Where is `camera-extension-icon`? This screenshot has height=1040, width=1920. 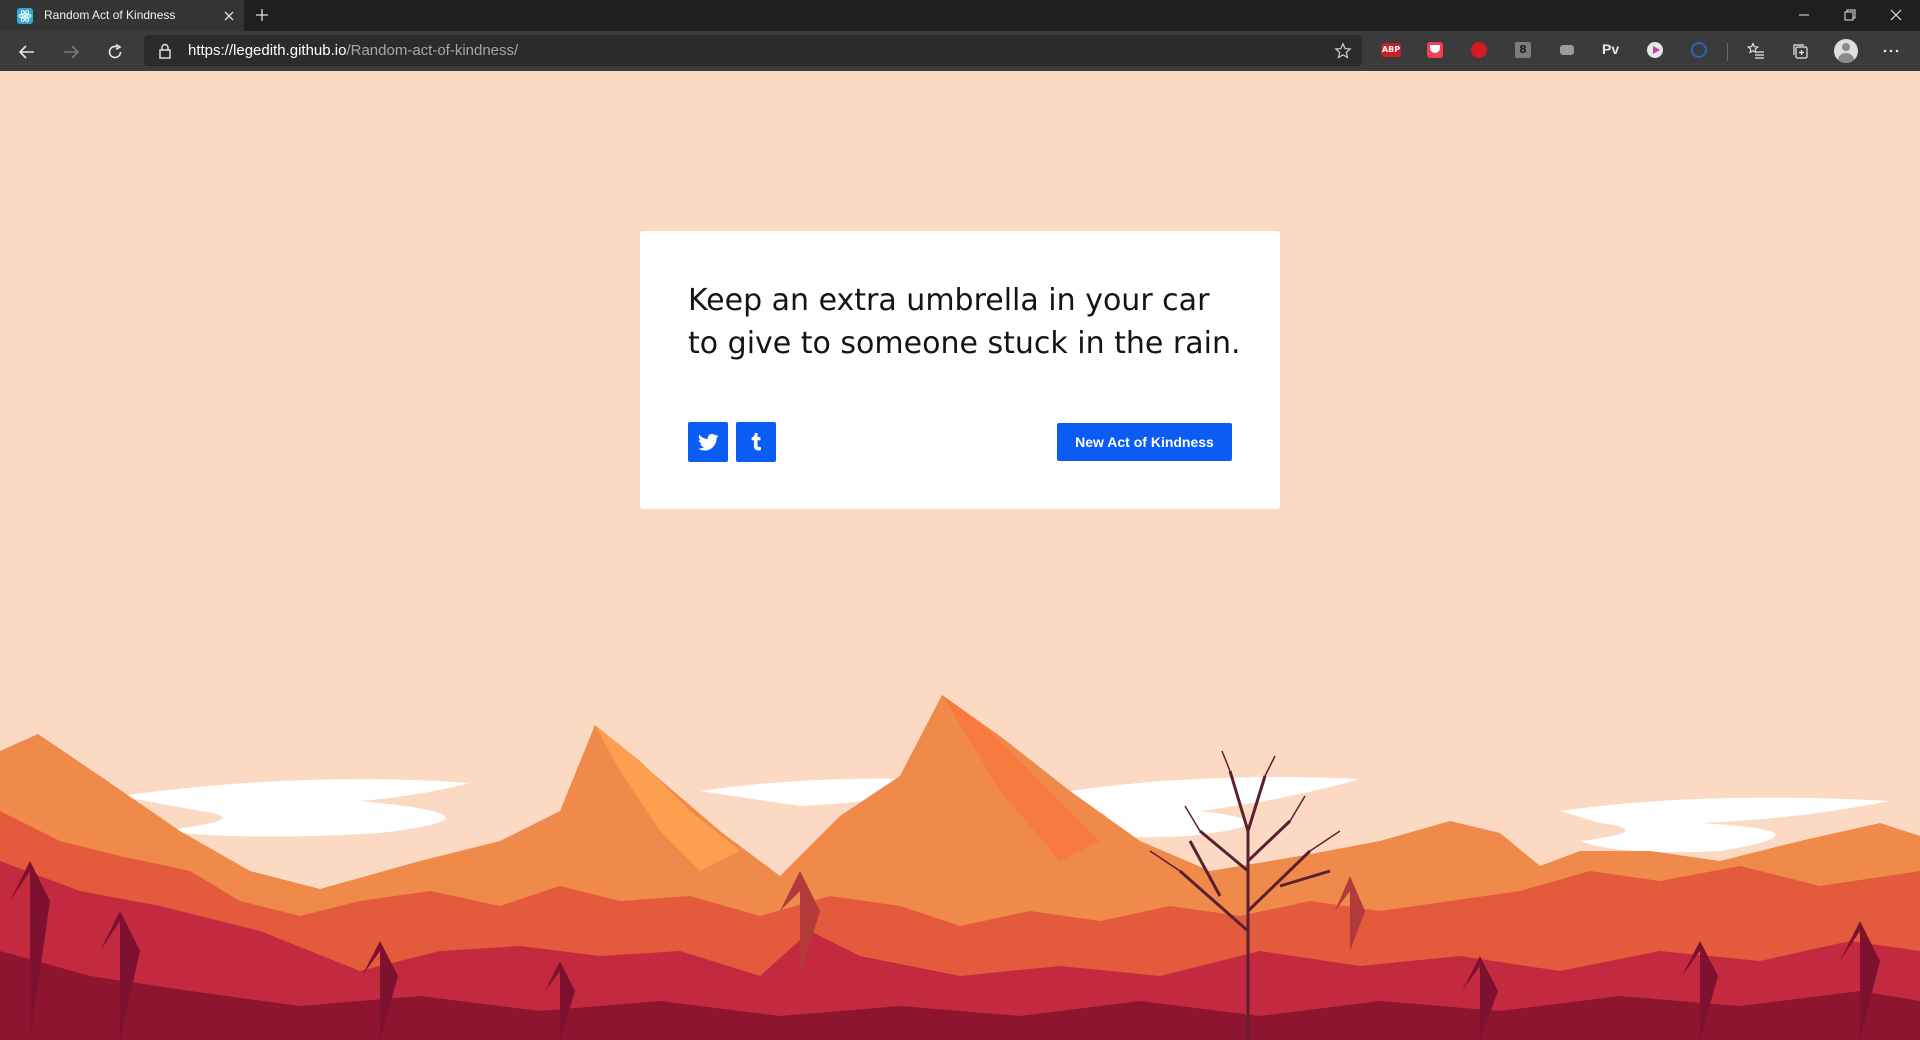 camera-extension-icon is located at coordinates (1567, 50).